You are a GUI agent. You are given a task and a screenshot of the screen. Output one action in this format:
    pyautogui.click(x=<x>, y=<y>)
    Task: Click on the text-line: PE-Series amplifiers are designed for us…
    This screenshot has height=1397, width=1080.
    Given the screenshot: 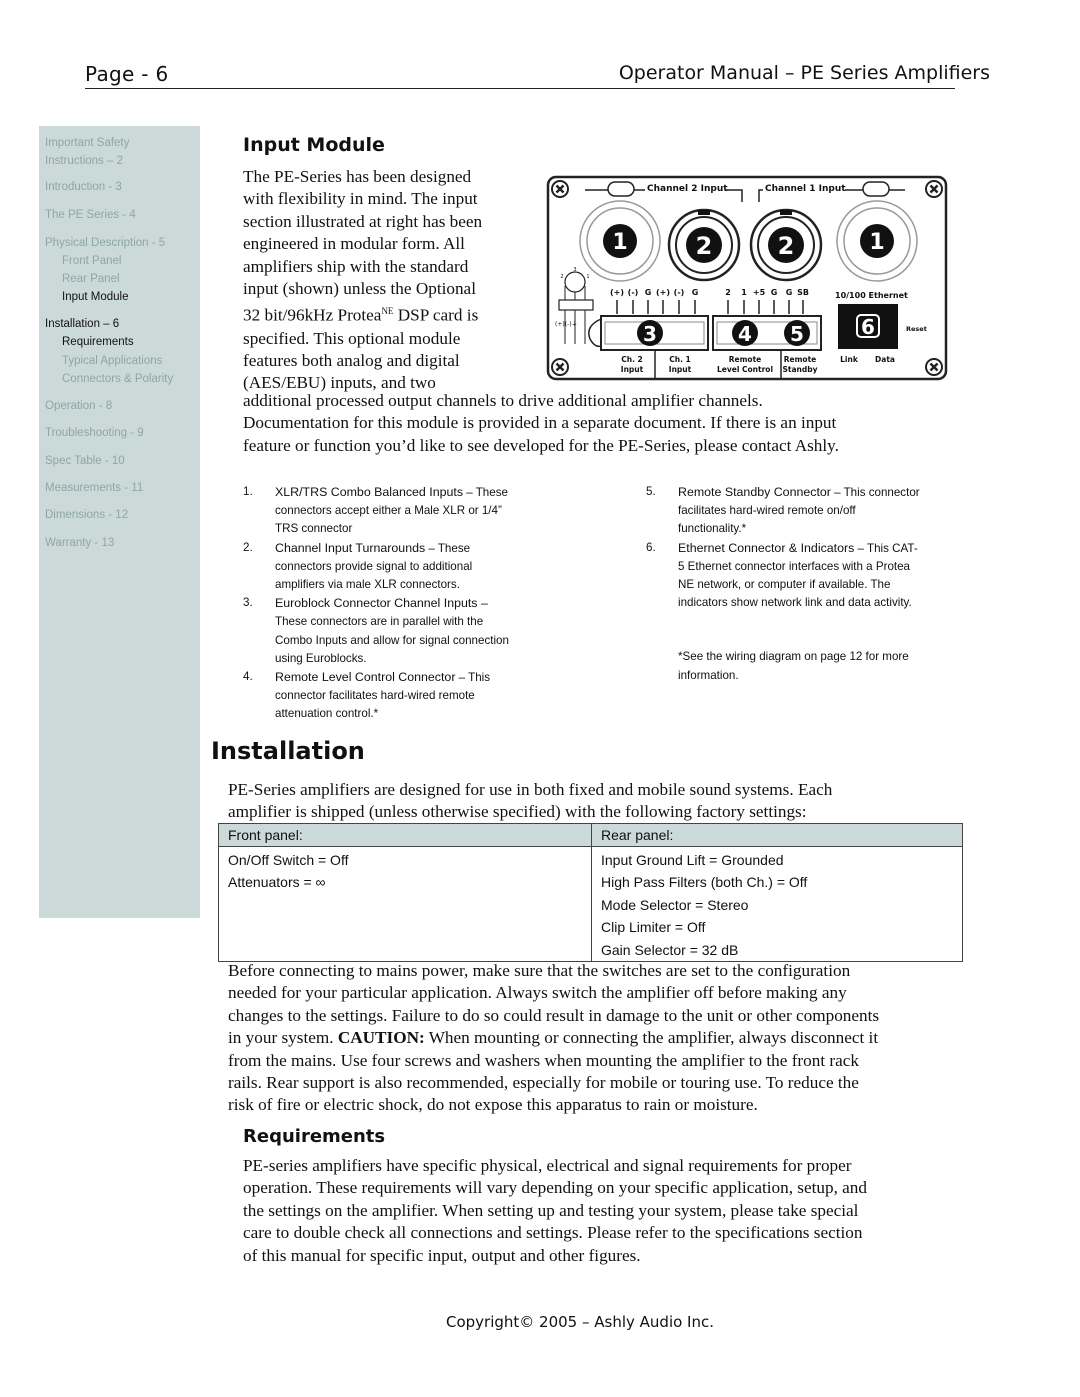 What is the action you would take?
    pyautogui.click(x=530, y=789)
    